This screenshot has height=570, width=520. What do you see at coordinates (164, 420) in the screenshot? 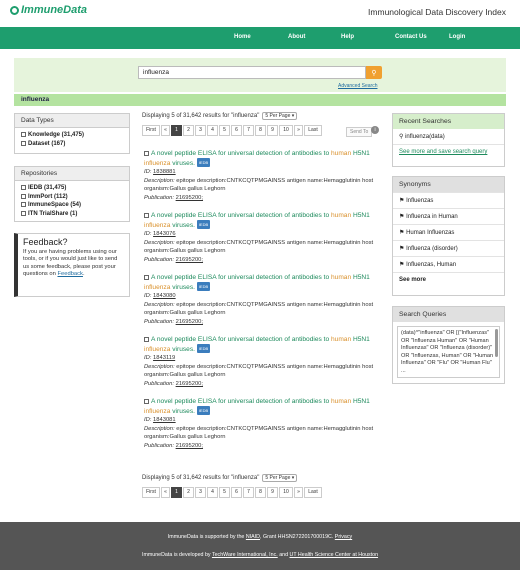
I see `result-id-link: 1843081` at bounding box center [164, 420].